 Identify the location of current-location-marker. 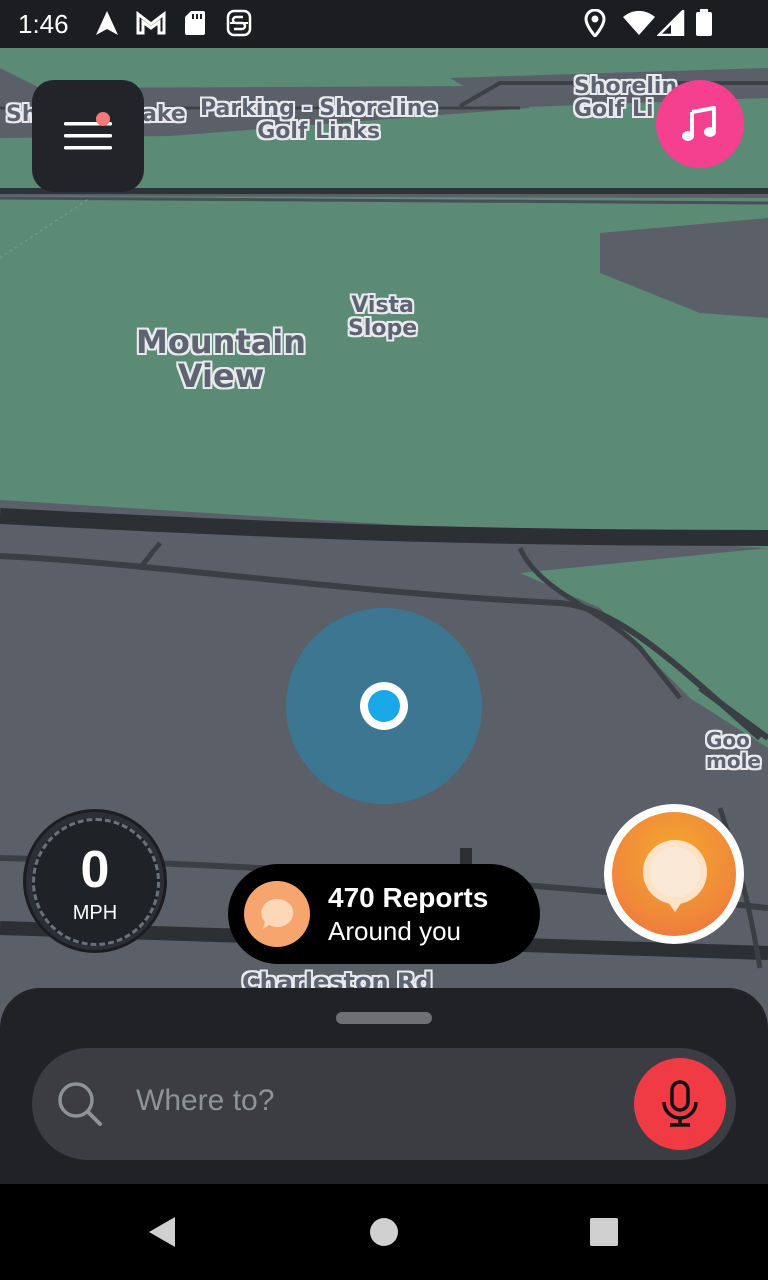
(384, 706).